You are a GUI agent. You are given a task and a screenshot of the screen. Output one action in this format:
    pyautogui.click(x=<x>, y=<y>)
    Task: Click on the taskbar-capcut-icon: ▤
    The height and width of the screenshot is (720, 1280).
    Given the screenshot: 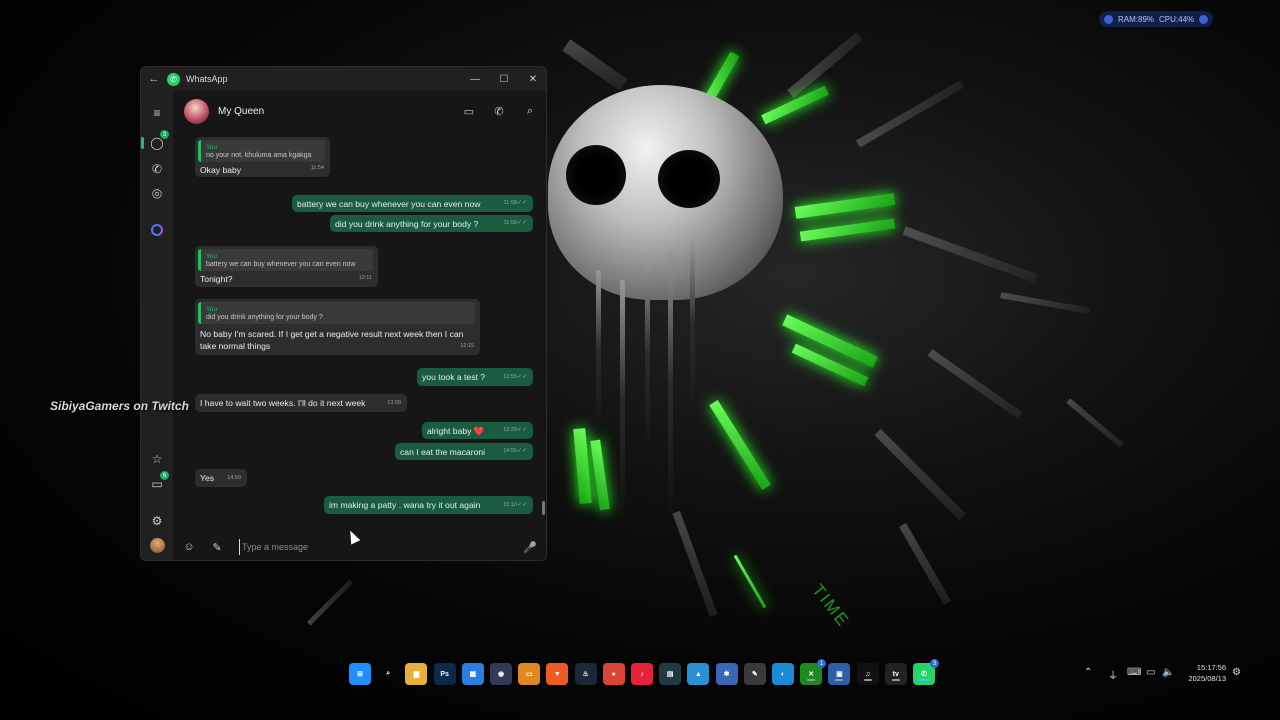 What is the action you would take?
    pyautogui.click(x=670, y=674)
    